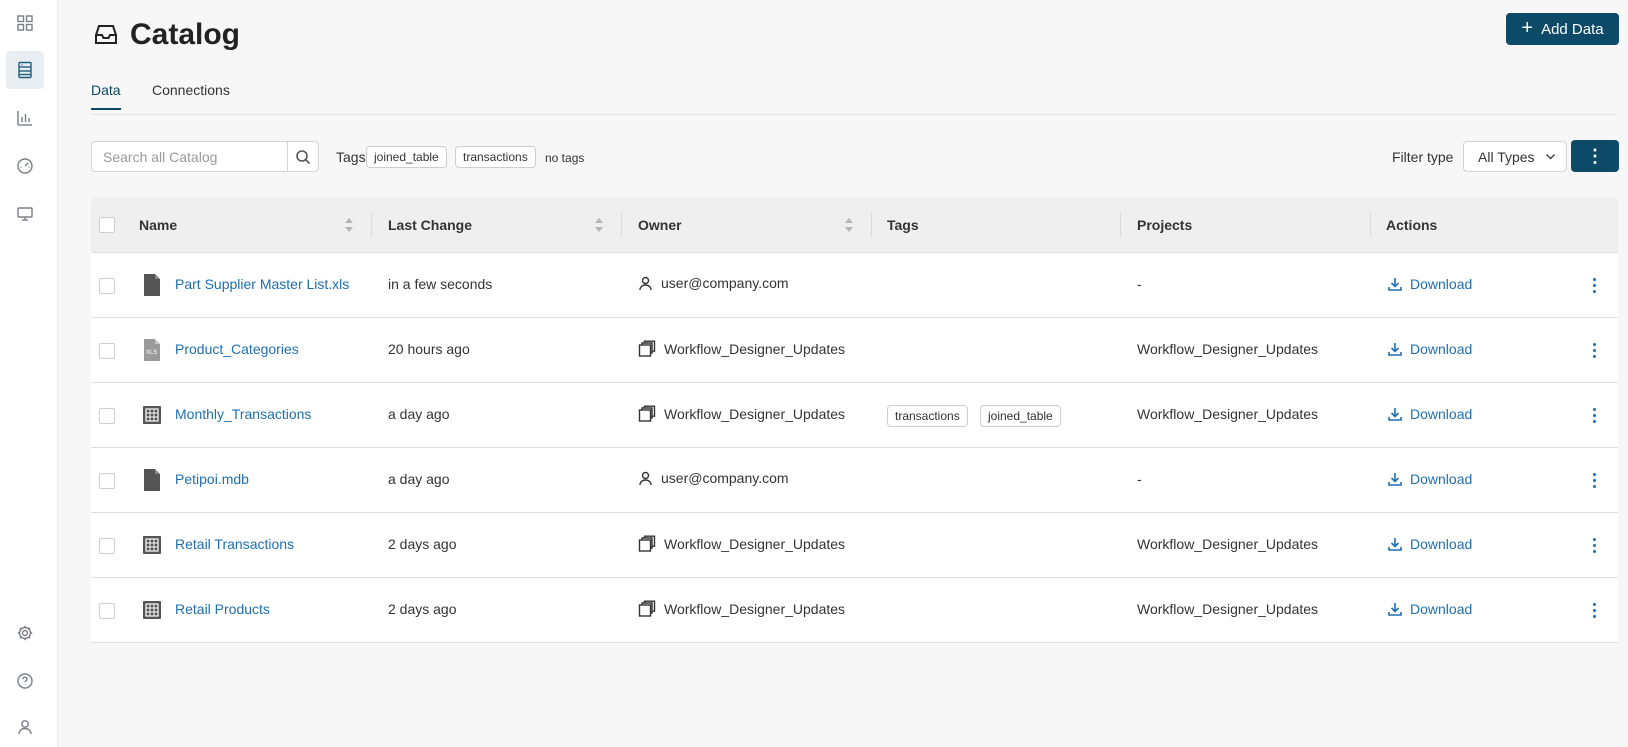 Image resolution: width=1628 pixels, height=747 pixels. I want to click on grid-icon, so click(25, 23).